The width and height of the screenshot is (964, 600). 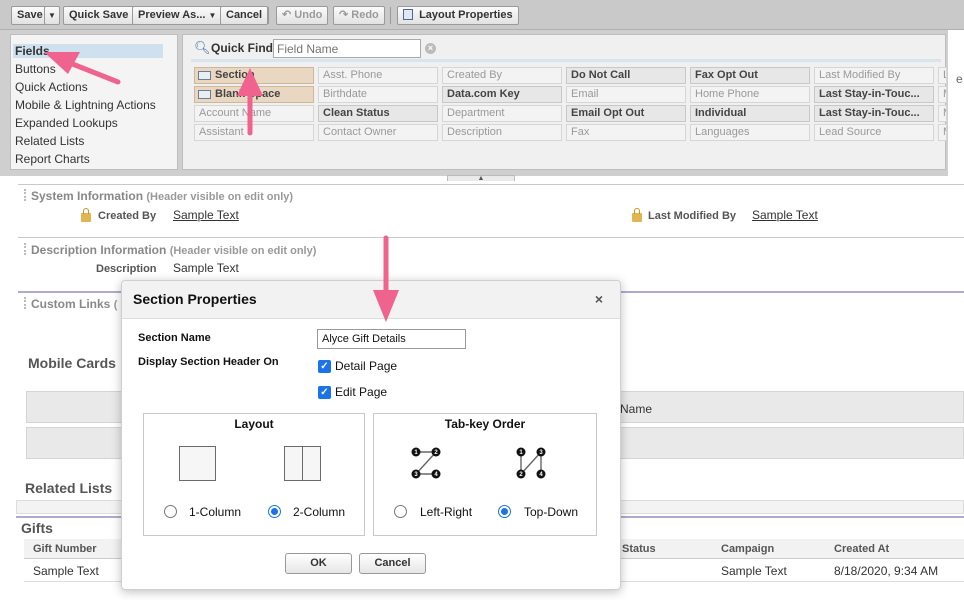 I want to click on column-header: Status, so click(x=639, y=549).